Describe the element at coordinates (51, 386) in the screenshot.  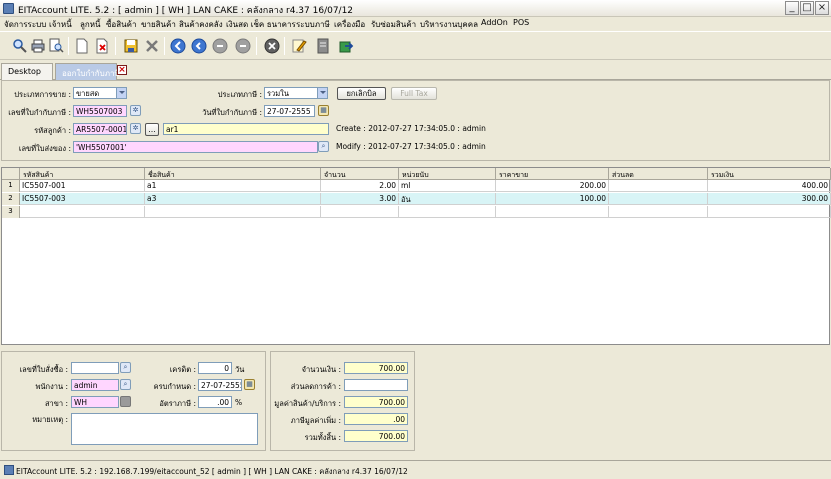
I see `staff-label: พนักงาน :` at that location.